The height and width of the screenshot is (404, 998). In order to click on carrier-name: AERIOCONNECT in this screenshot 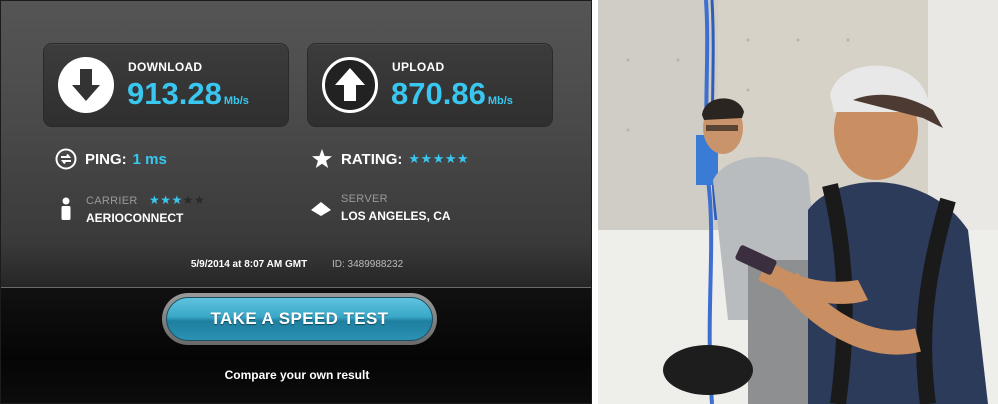, I will do `click(135, 218)`.